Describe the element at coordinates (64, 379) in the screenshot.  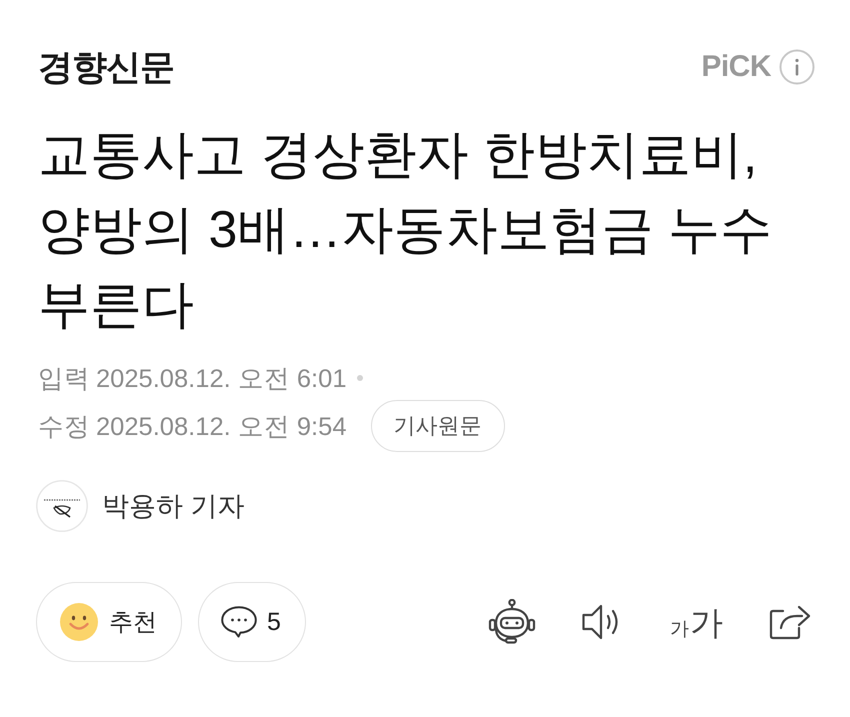
I see `date-label: 입력` at that location.